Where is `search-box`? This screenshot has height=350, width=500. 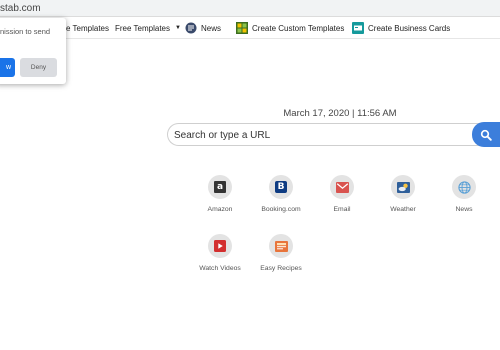 search-box is located at coordinates (333, 134).